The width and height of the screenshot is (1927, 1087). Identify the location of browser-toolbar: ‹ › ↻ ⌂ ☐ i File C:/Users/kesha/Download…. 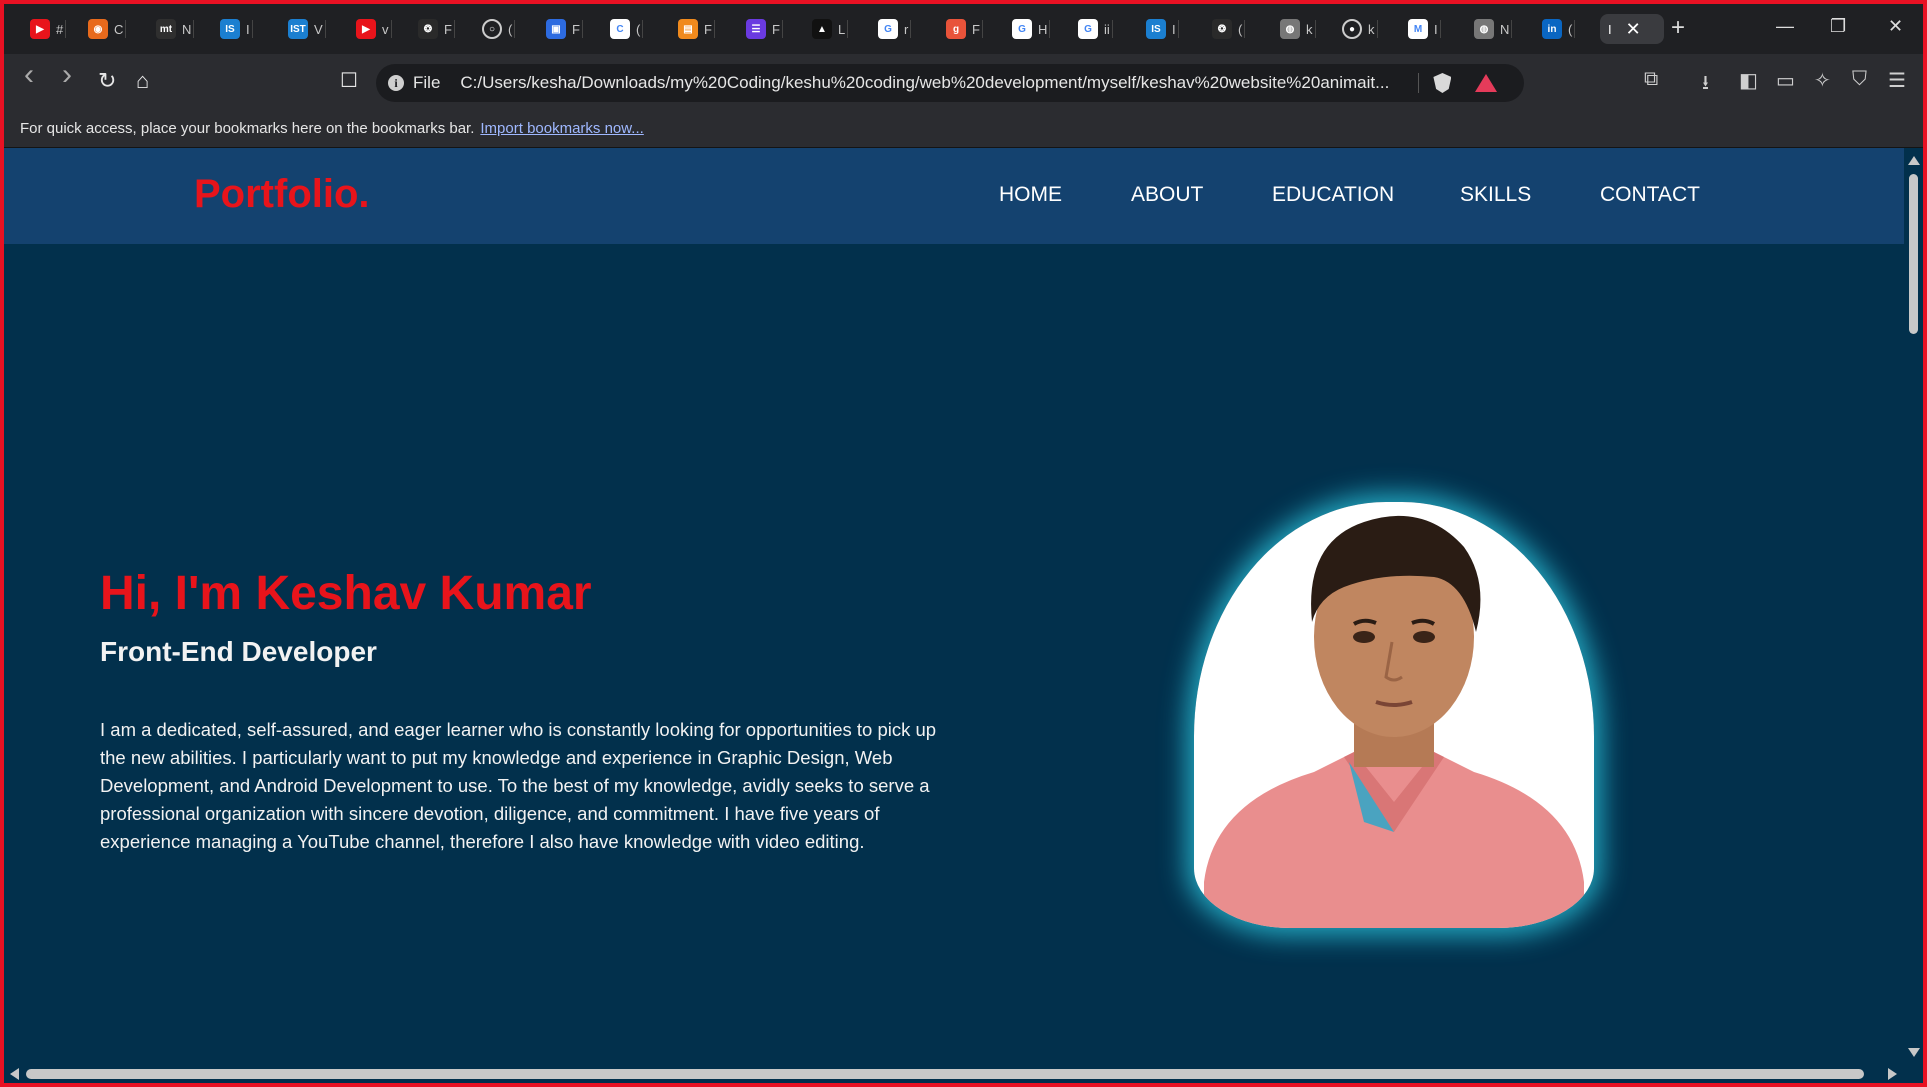
(963, 82).